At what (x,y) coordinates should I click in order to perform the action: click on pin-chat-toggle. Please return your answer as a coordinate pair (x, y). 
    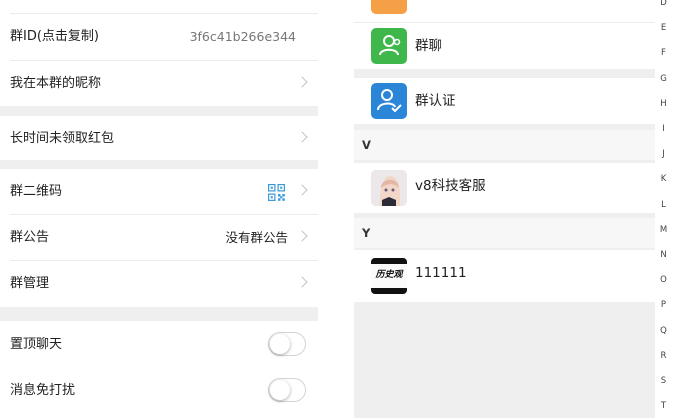
    Looking at the image, I should click on (287, 344).